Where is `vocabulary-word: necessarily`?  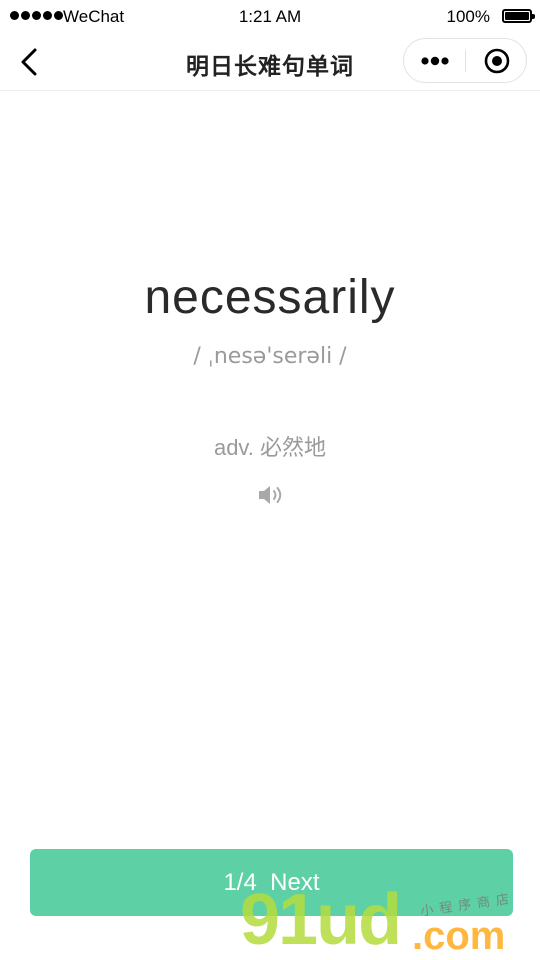 vocabulary-word: necessarily is located at coordinates (270, 297).